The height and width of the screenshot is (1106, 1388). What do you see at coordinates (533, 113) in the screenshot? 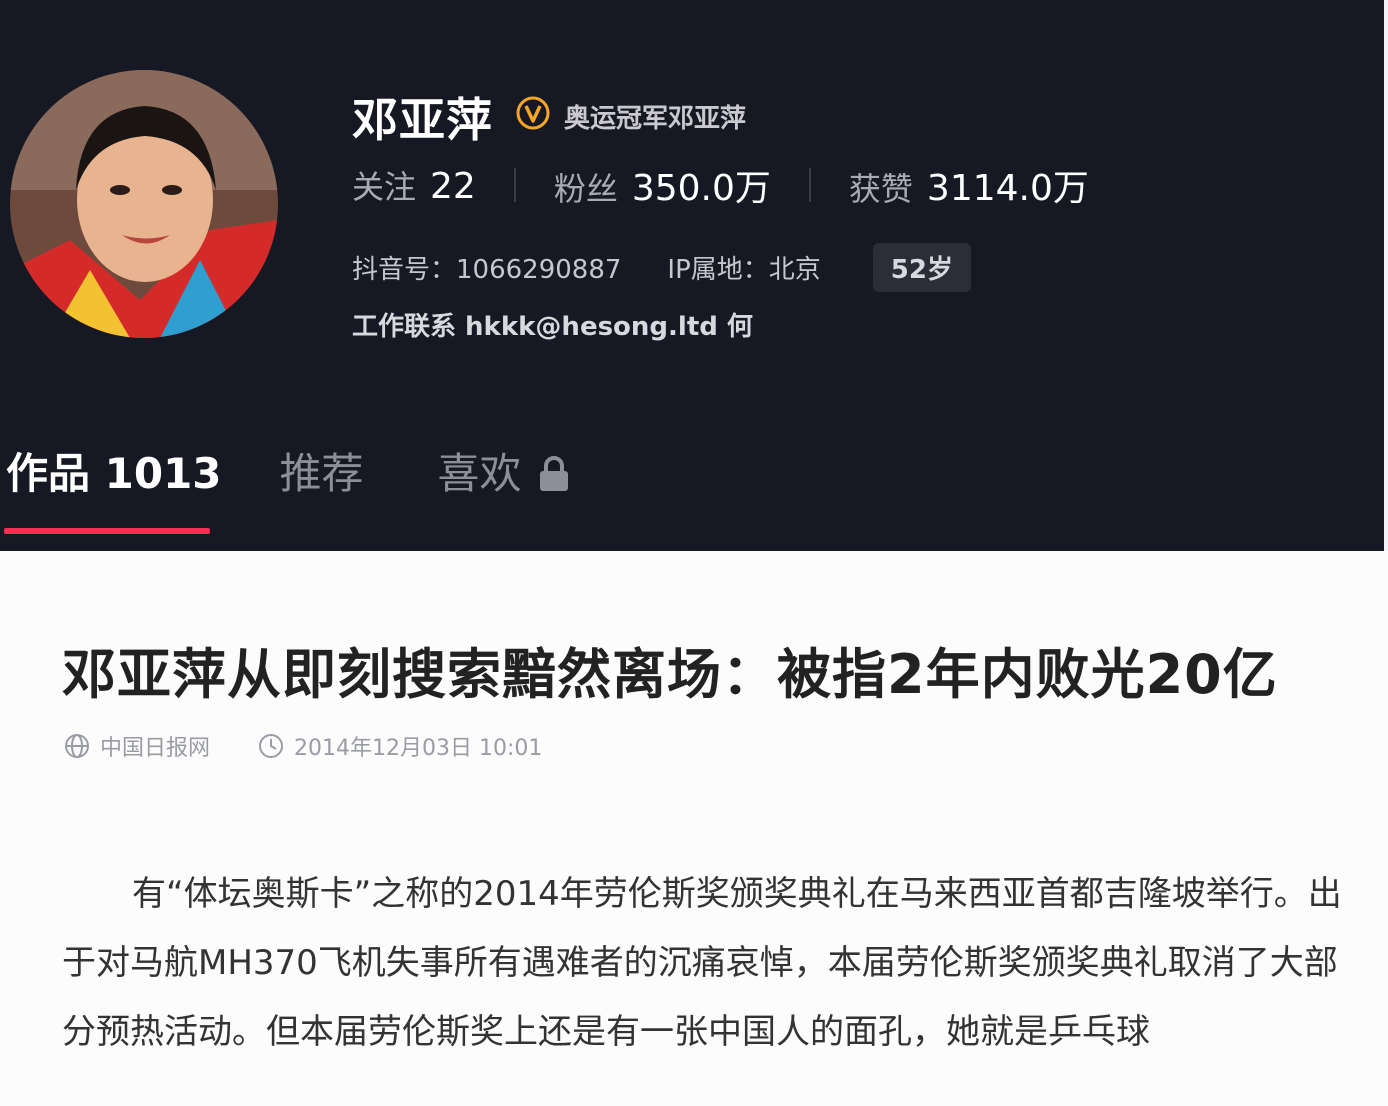
I see `verified-icon` at bounding box center [533, 113].